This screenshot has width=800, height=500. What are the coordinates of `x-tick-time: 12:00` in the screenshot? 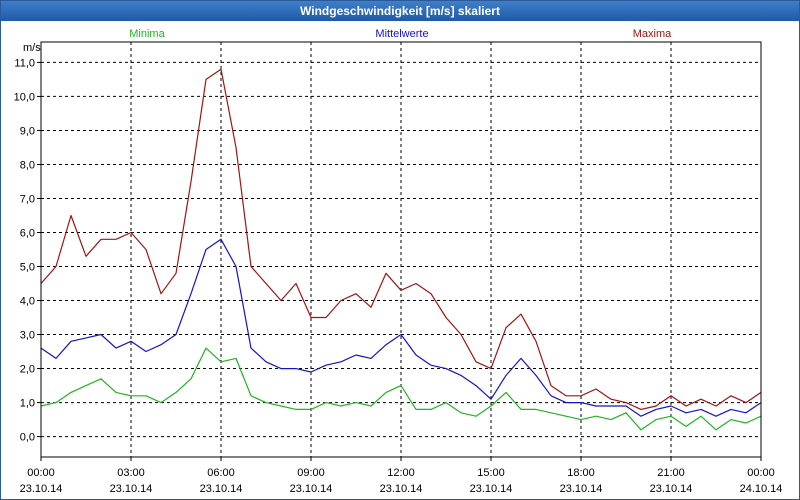 It's located at (401, 473).